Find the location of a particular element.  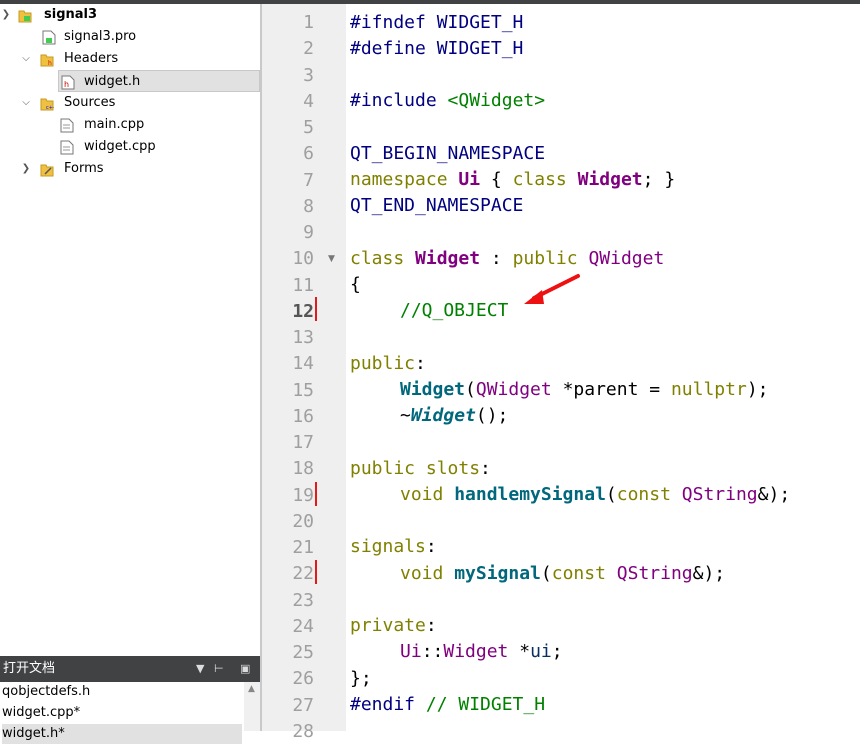

open-document-item: qobjectdefs.h is located at coordinates (46, 692).